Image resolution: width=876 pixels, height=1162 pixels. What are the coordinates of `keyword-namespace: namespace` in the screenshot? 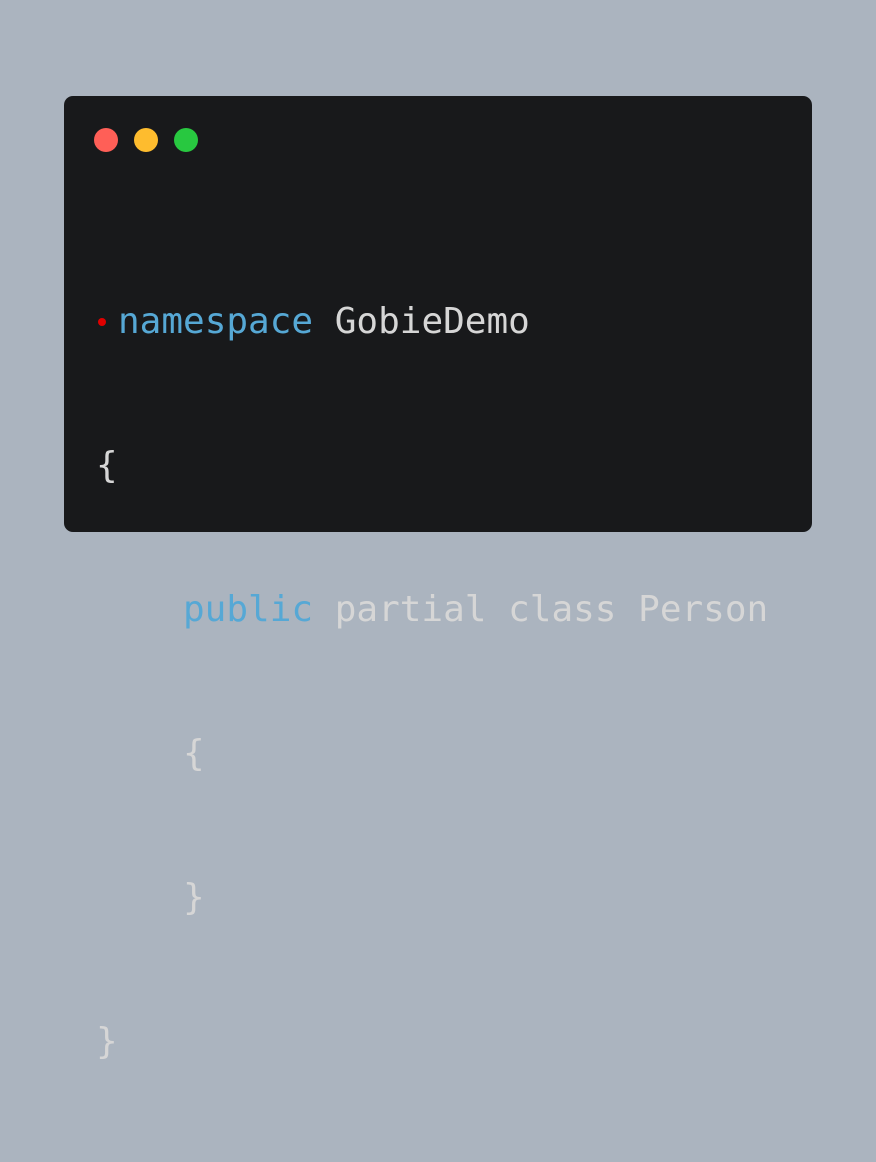 It's located at (216, 321).